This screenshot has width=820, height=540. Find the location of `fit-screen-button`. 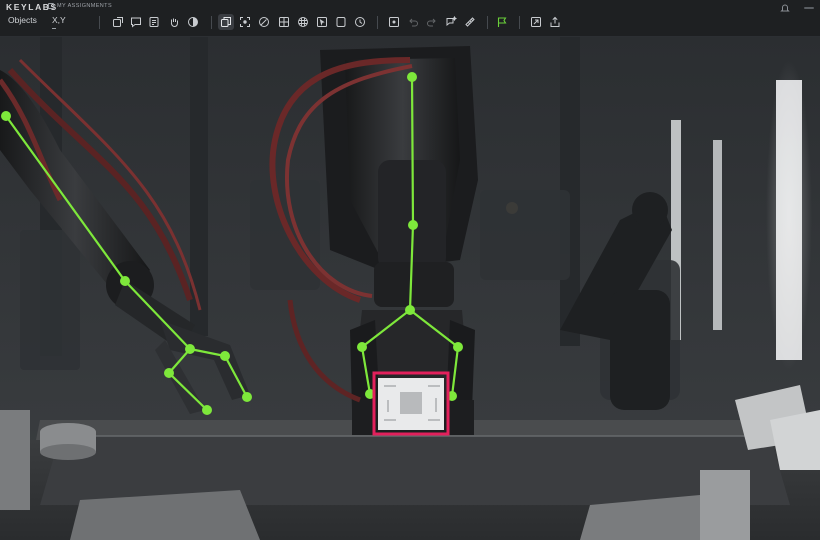

fit-screen-button is located at coordinates (245, 22).